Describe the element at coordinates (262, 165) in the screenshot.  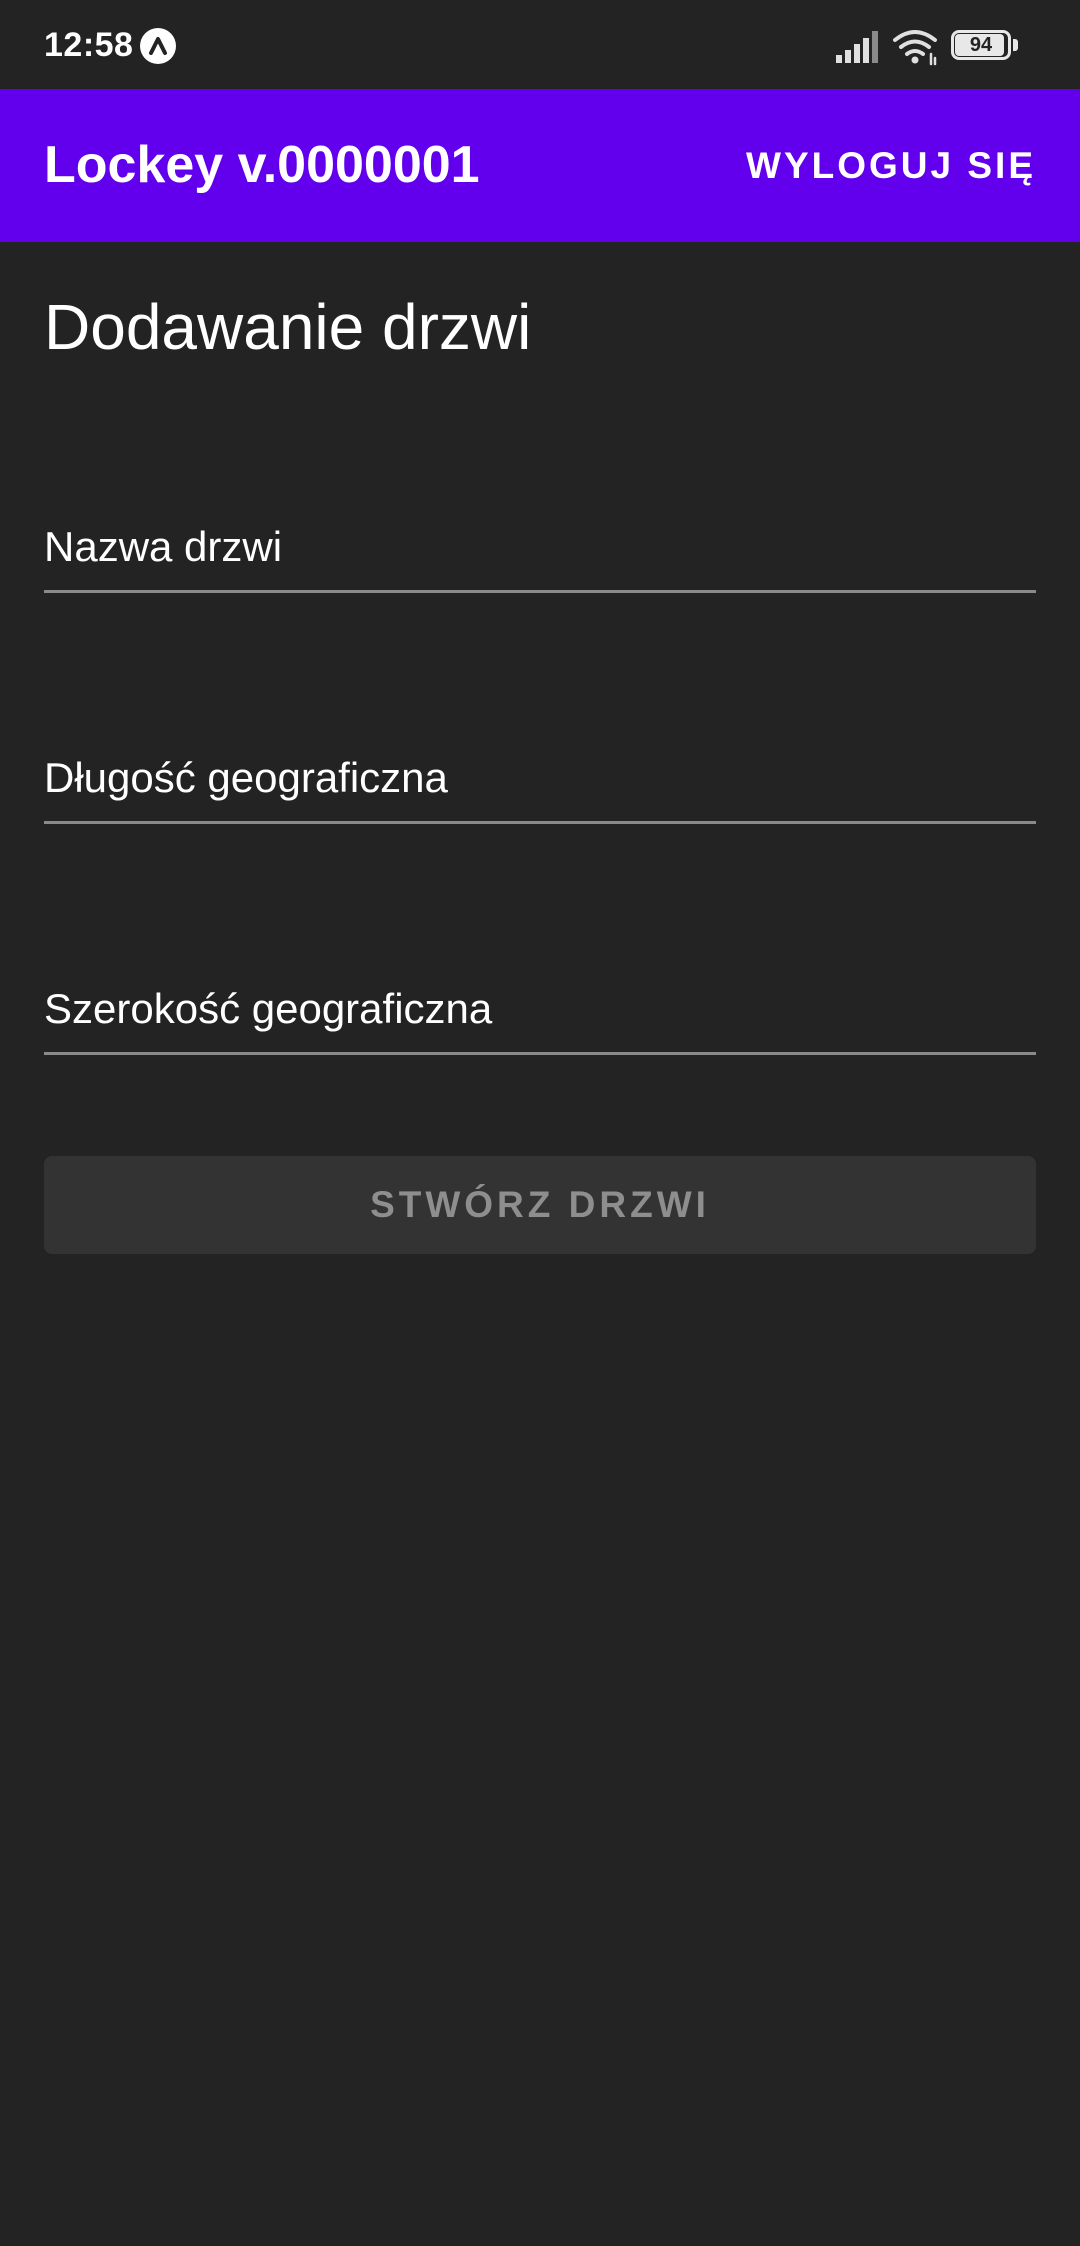
I see `app-title: Lockey v.0000001` at that location.